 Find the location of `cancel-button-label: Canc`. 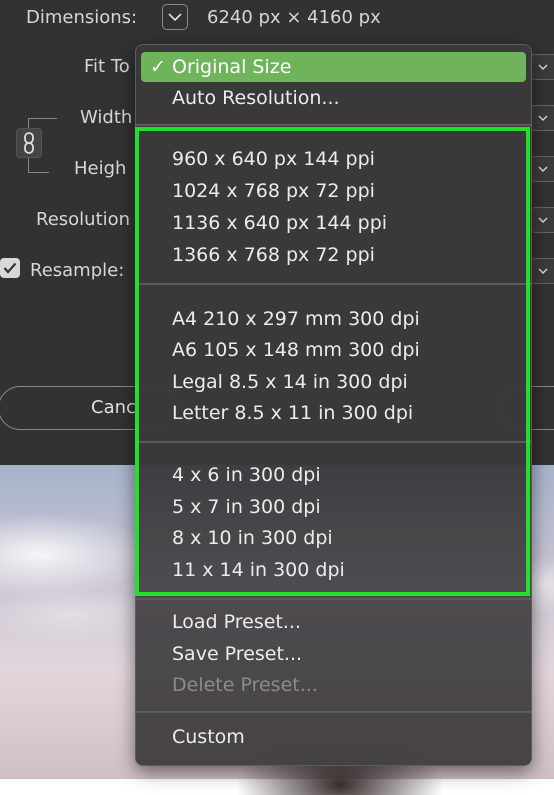

cancel-button-label: Canc is located at coordinates (113, 407).